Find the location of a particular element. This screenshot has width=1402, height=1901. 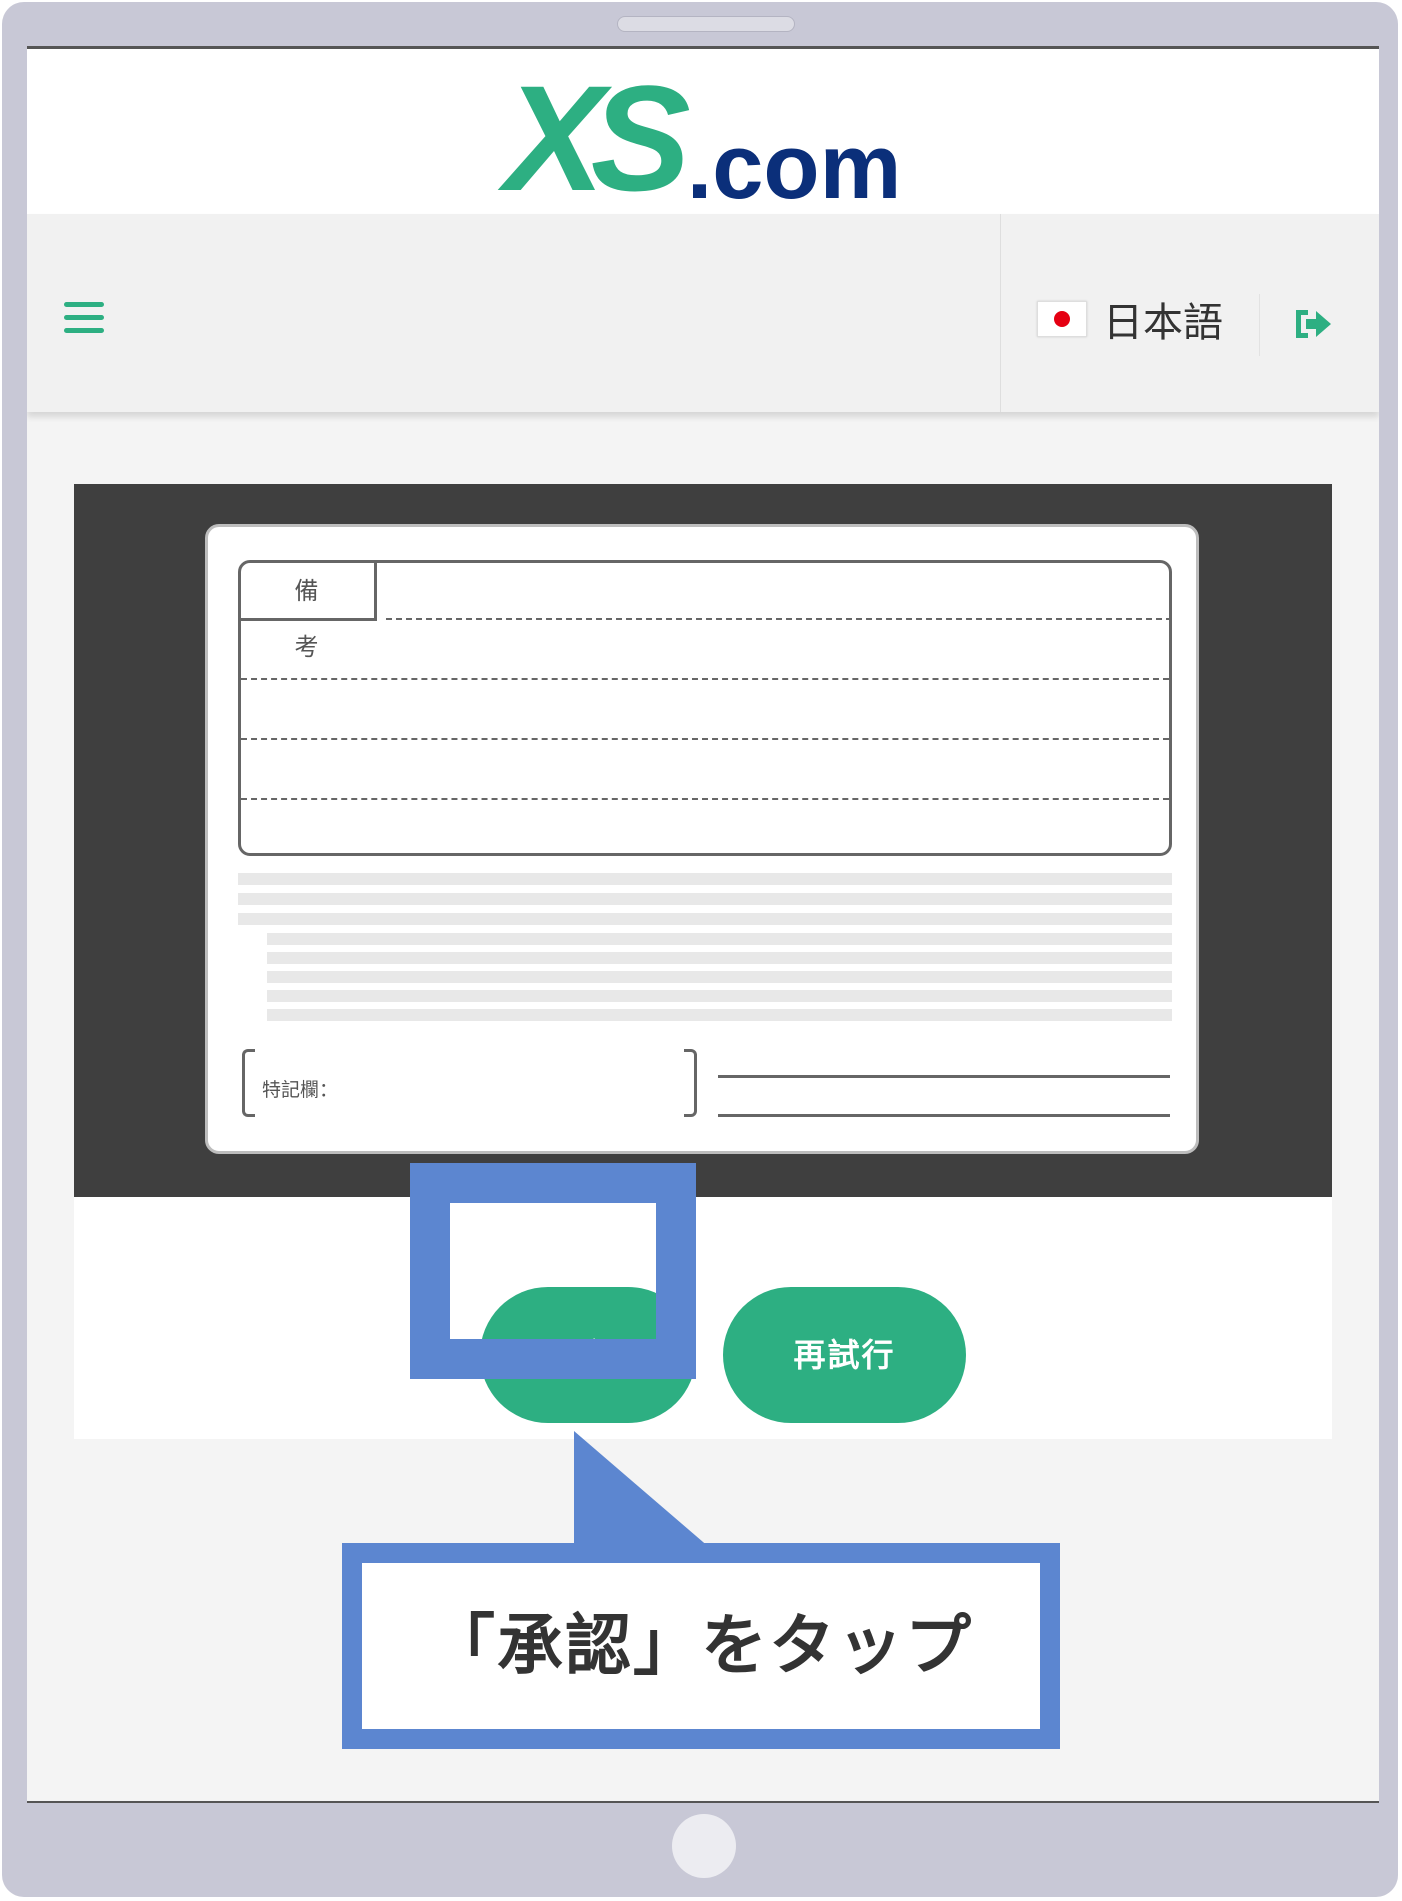

instruction-callout: 「承認」をタップ is located at coordinates (701, 1646).